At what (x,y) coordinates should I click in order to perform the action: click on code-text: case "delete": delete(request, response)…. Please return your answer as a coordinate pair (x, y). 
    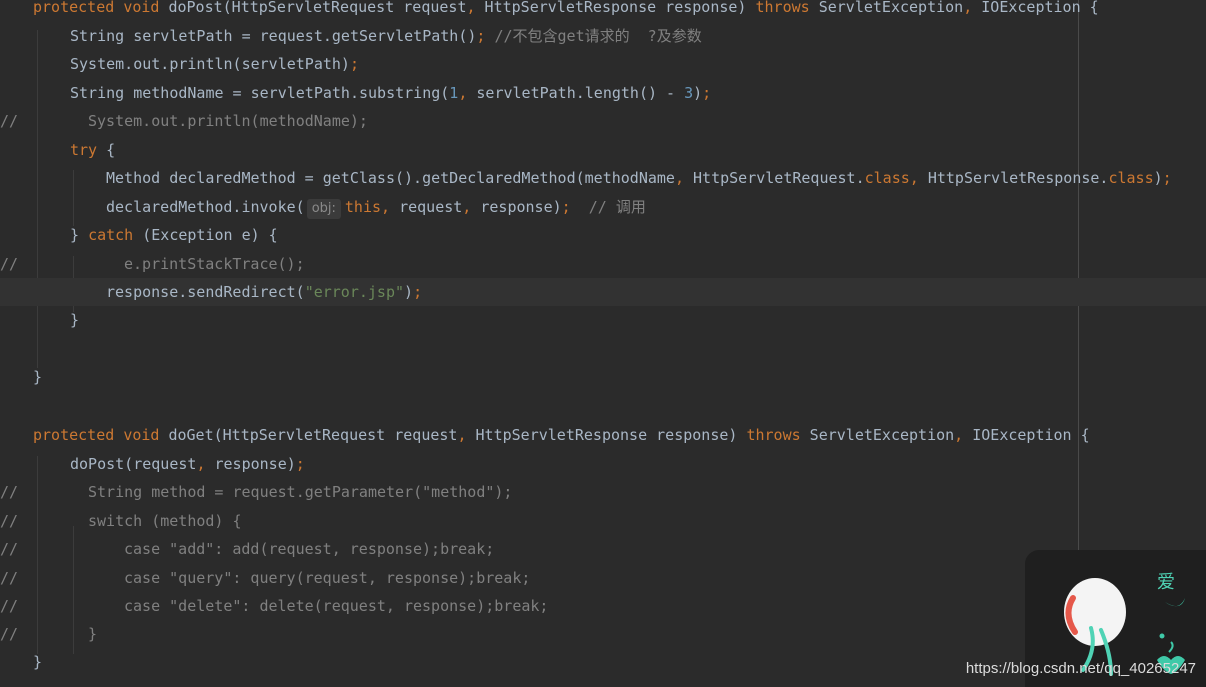
    Looking at the image, I should click on (336, 606).